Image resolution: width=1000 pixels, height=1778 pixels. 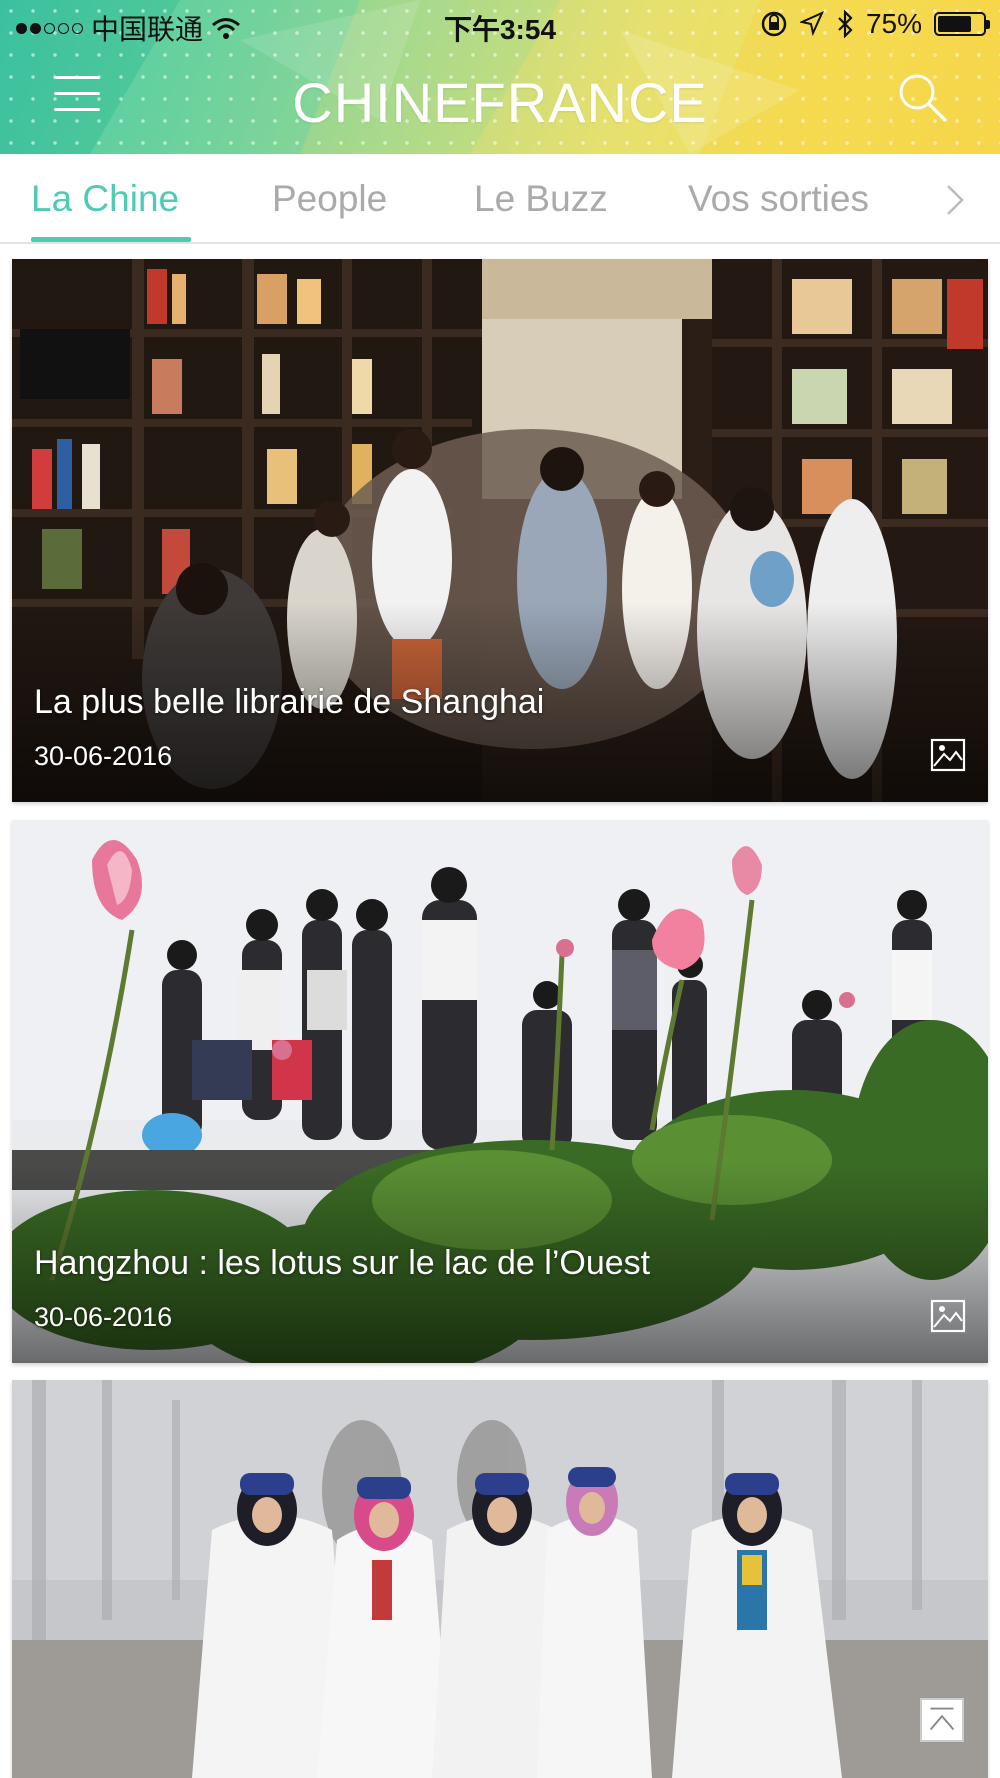 I want to click on battery-level, so click(x=954, y=24).